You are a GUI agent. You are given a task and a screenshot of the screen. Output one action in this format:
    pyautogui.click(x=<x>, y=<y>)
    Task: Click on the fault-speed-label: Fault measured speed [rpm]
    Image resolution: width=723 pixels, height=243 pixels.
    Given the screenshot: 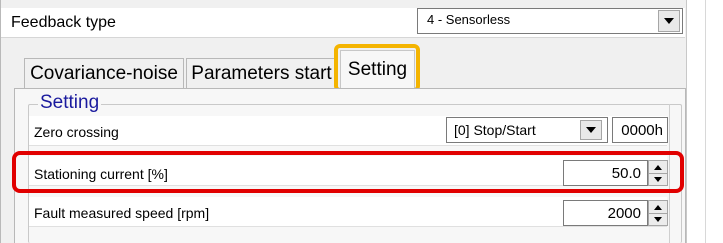 What is the action you would take?
    pyautogui.click(x=122, y=213)
    